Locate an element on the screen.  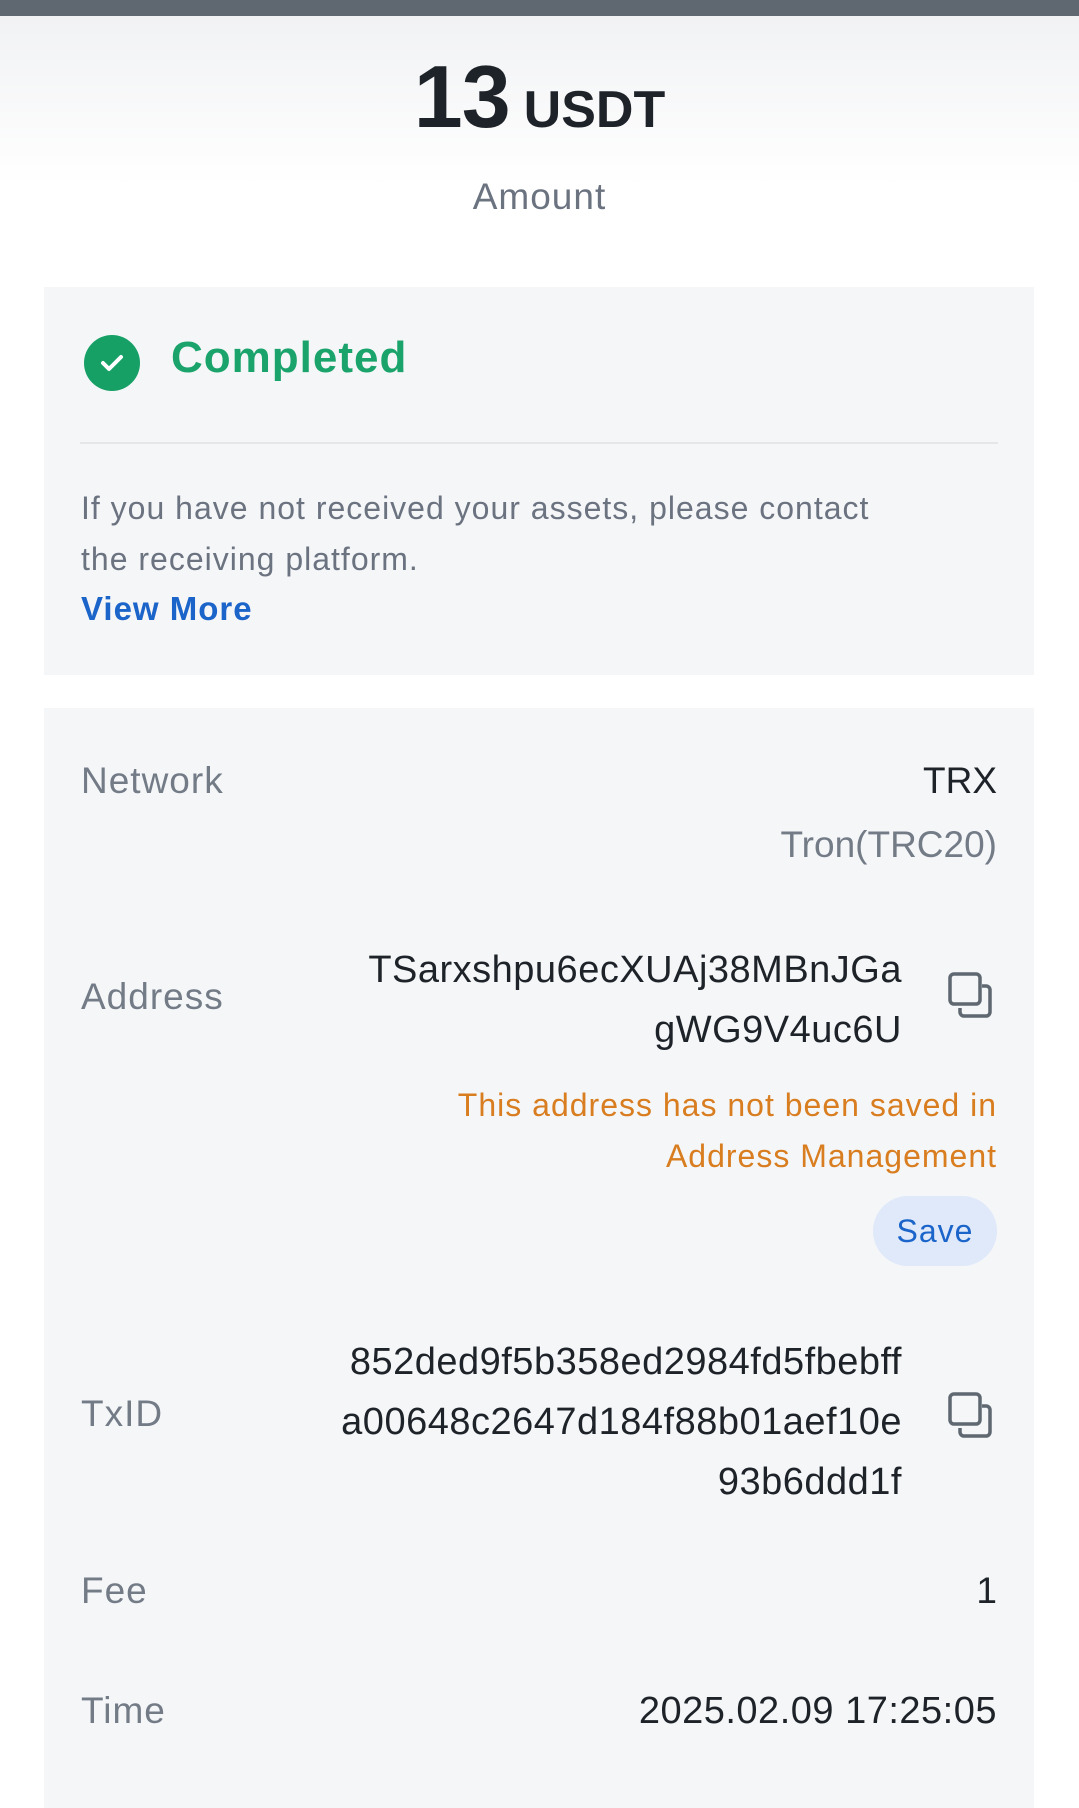
amount-unit: USDT is located at coordinates (594, 110).